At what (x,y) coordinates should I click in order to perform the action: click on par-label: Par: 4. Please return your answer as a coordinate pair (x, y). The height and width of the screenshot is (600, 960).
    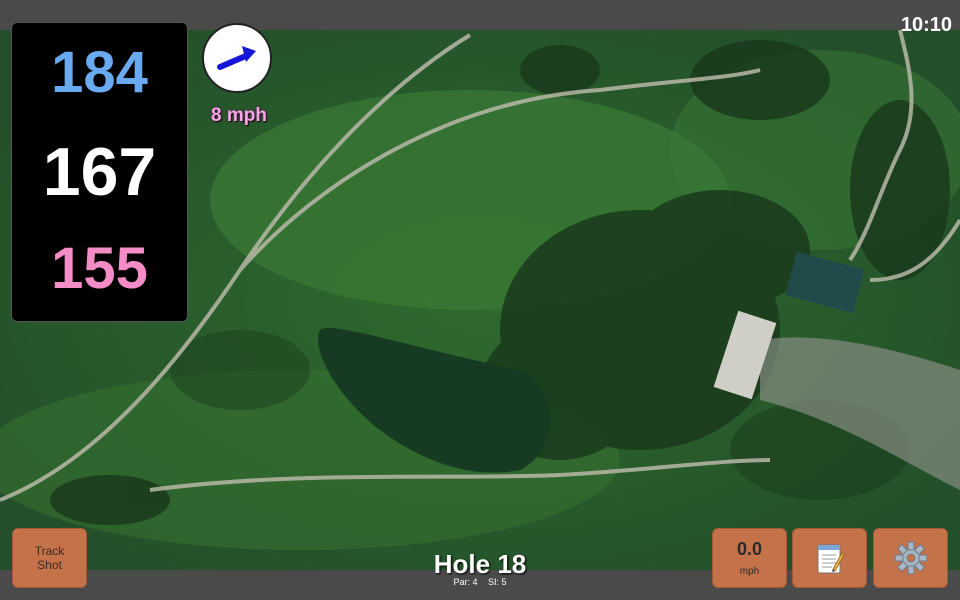
    Looking at the image, I should click on (465, 582).